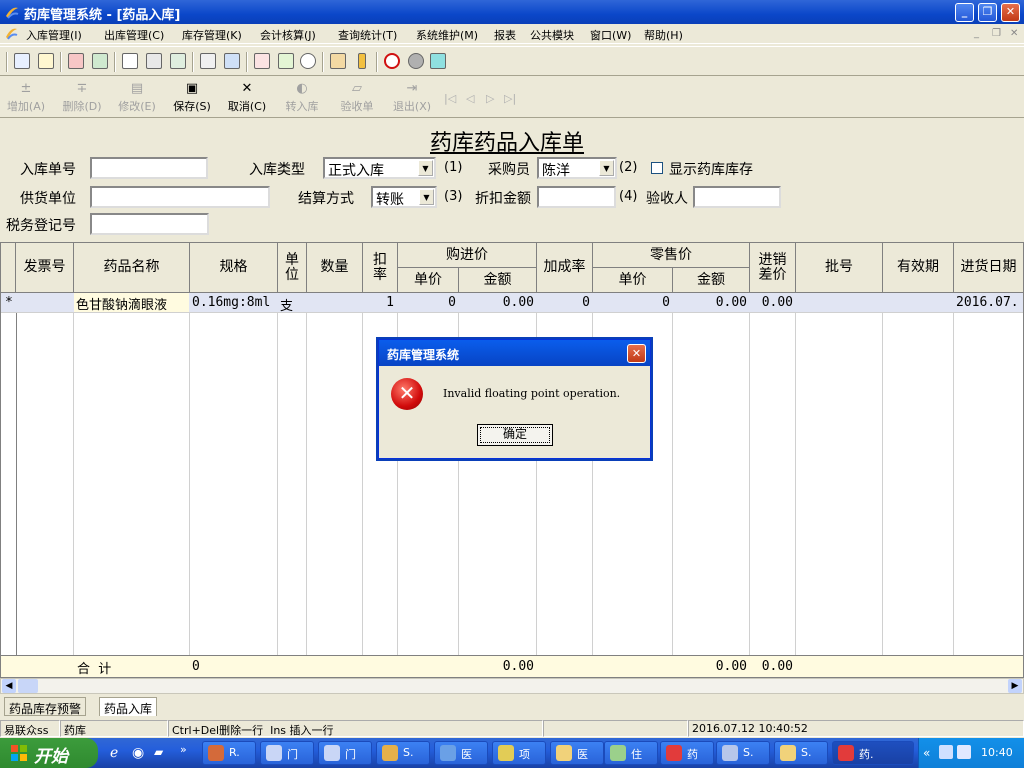 The height and width of the screenshot is (768, 1024). What do you see at coordinates (212, 35) in the screenshot?
I see `menu-stock: 库存管理(K)` at bounding box center [212, 35].